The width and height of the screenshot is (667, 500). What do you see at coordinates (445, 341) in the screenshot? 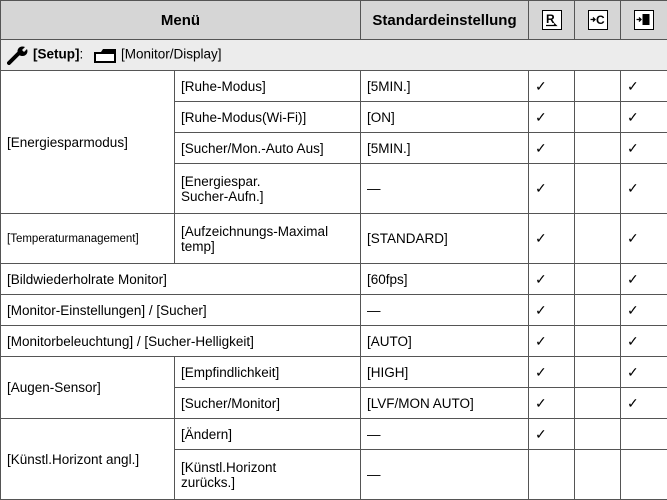
I see `value-monitor-backlight: [AUTO]` at bounding box center [445, 341].